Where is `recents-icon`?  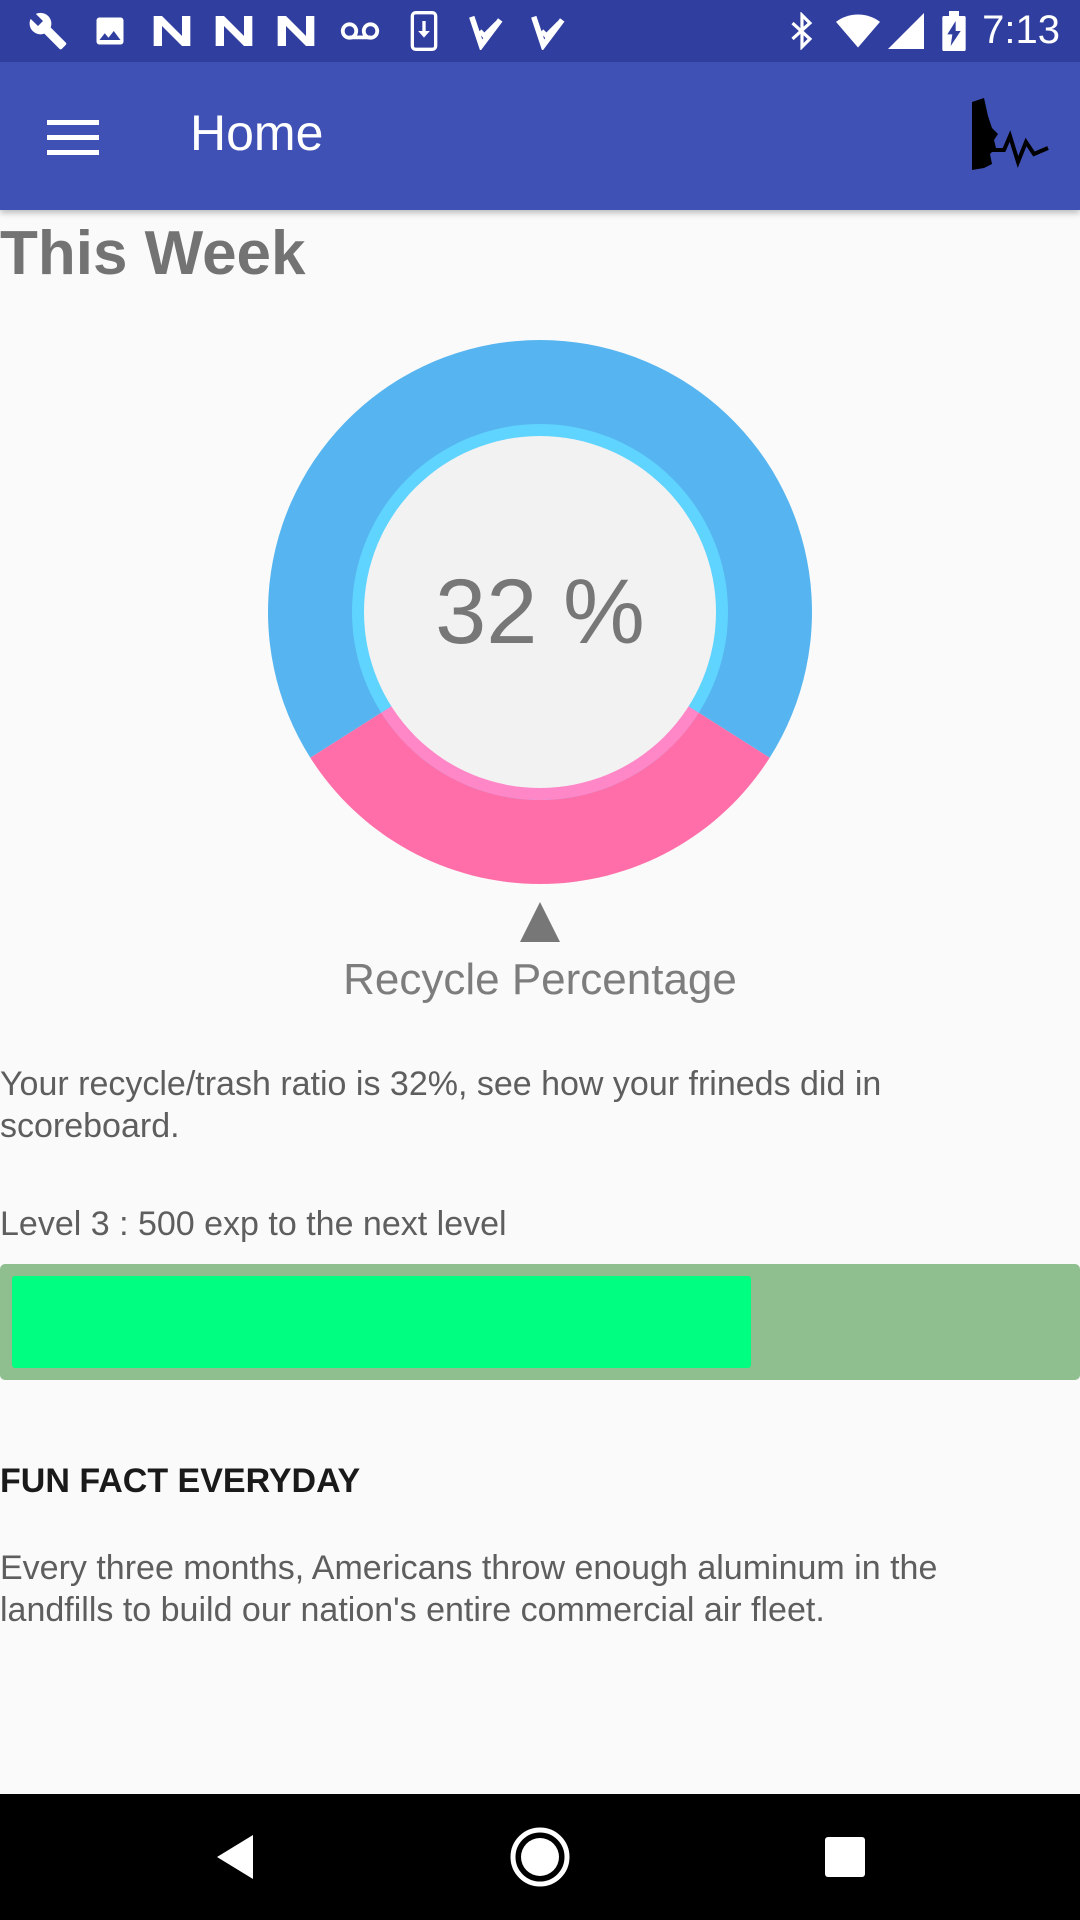
recents-icon is located at coordinates (845, 1857).